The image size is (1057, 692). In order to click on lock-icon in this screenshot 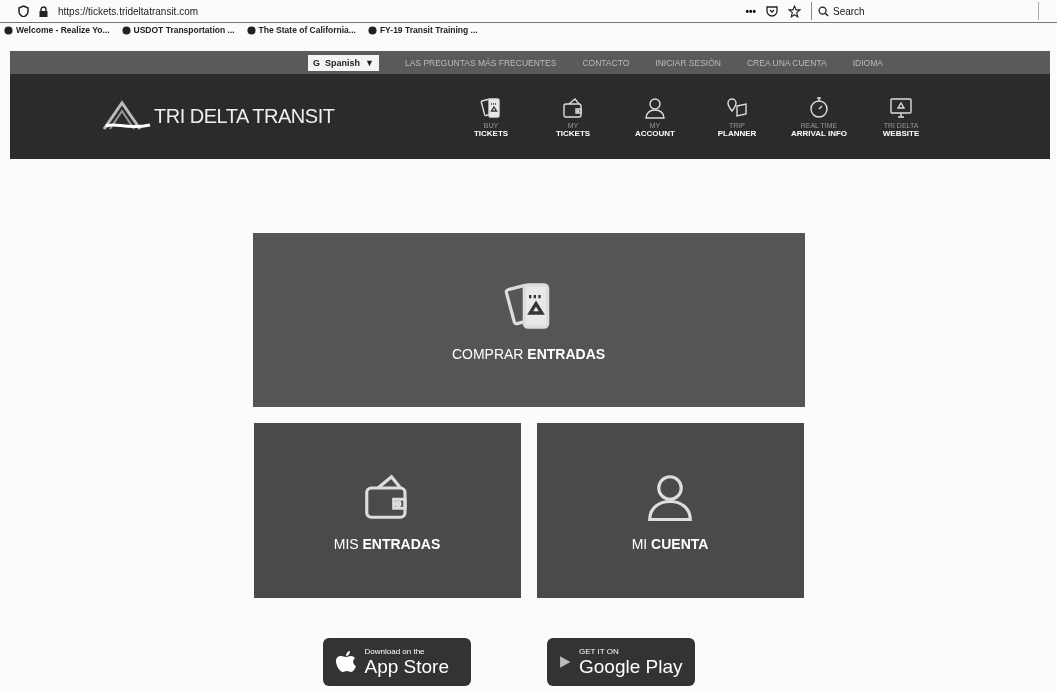, I will do `click(43, 11)`.